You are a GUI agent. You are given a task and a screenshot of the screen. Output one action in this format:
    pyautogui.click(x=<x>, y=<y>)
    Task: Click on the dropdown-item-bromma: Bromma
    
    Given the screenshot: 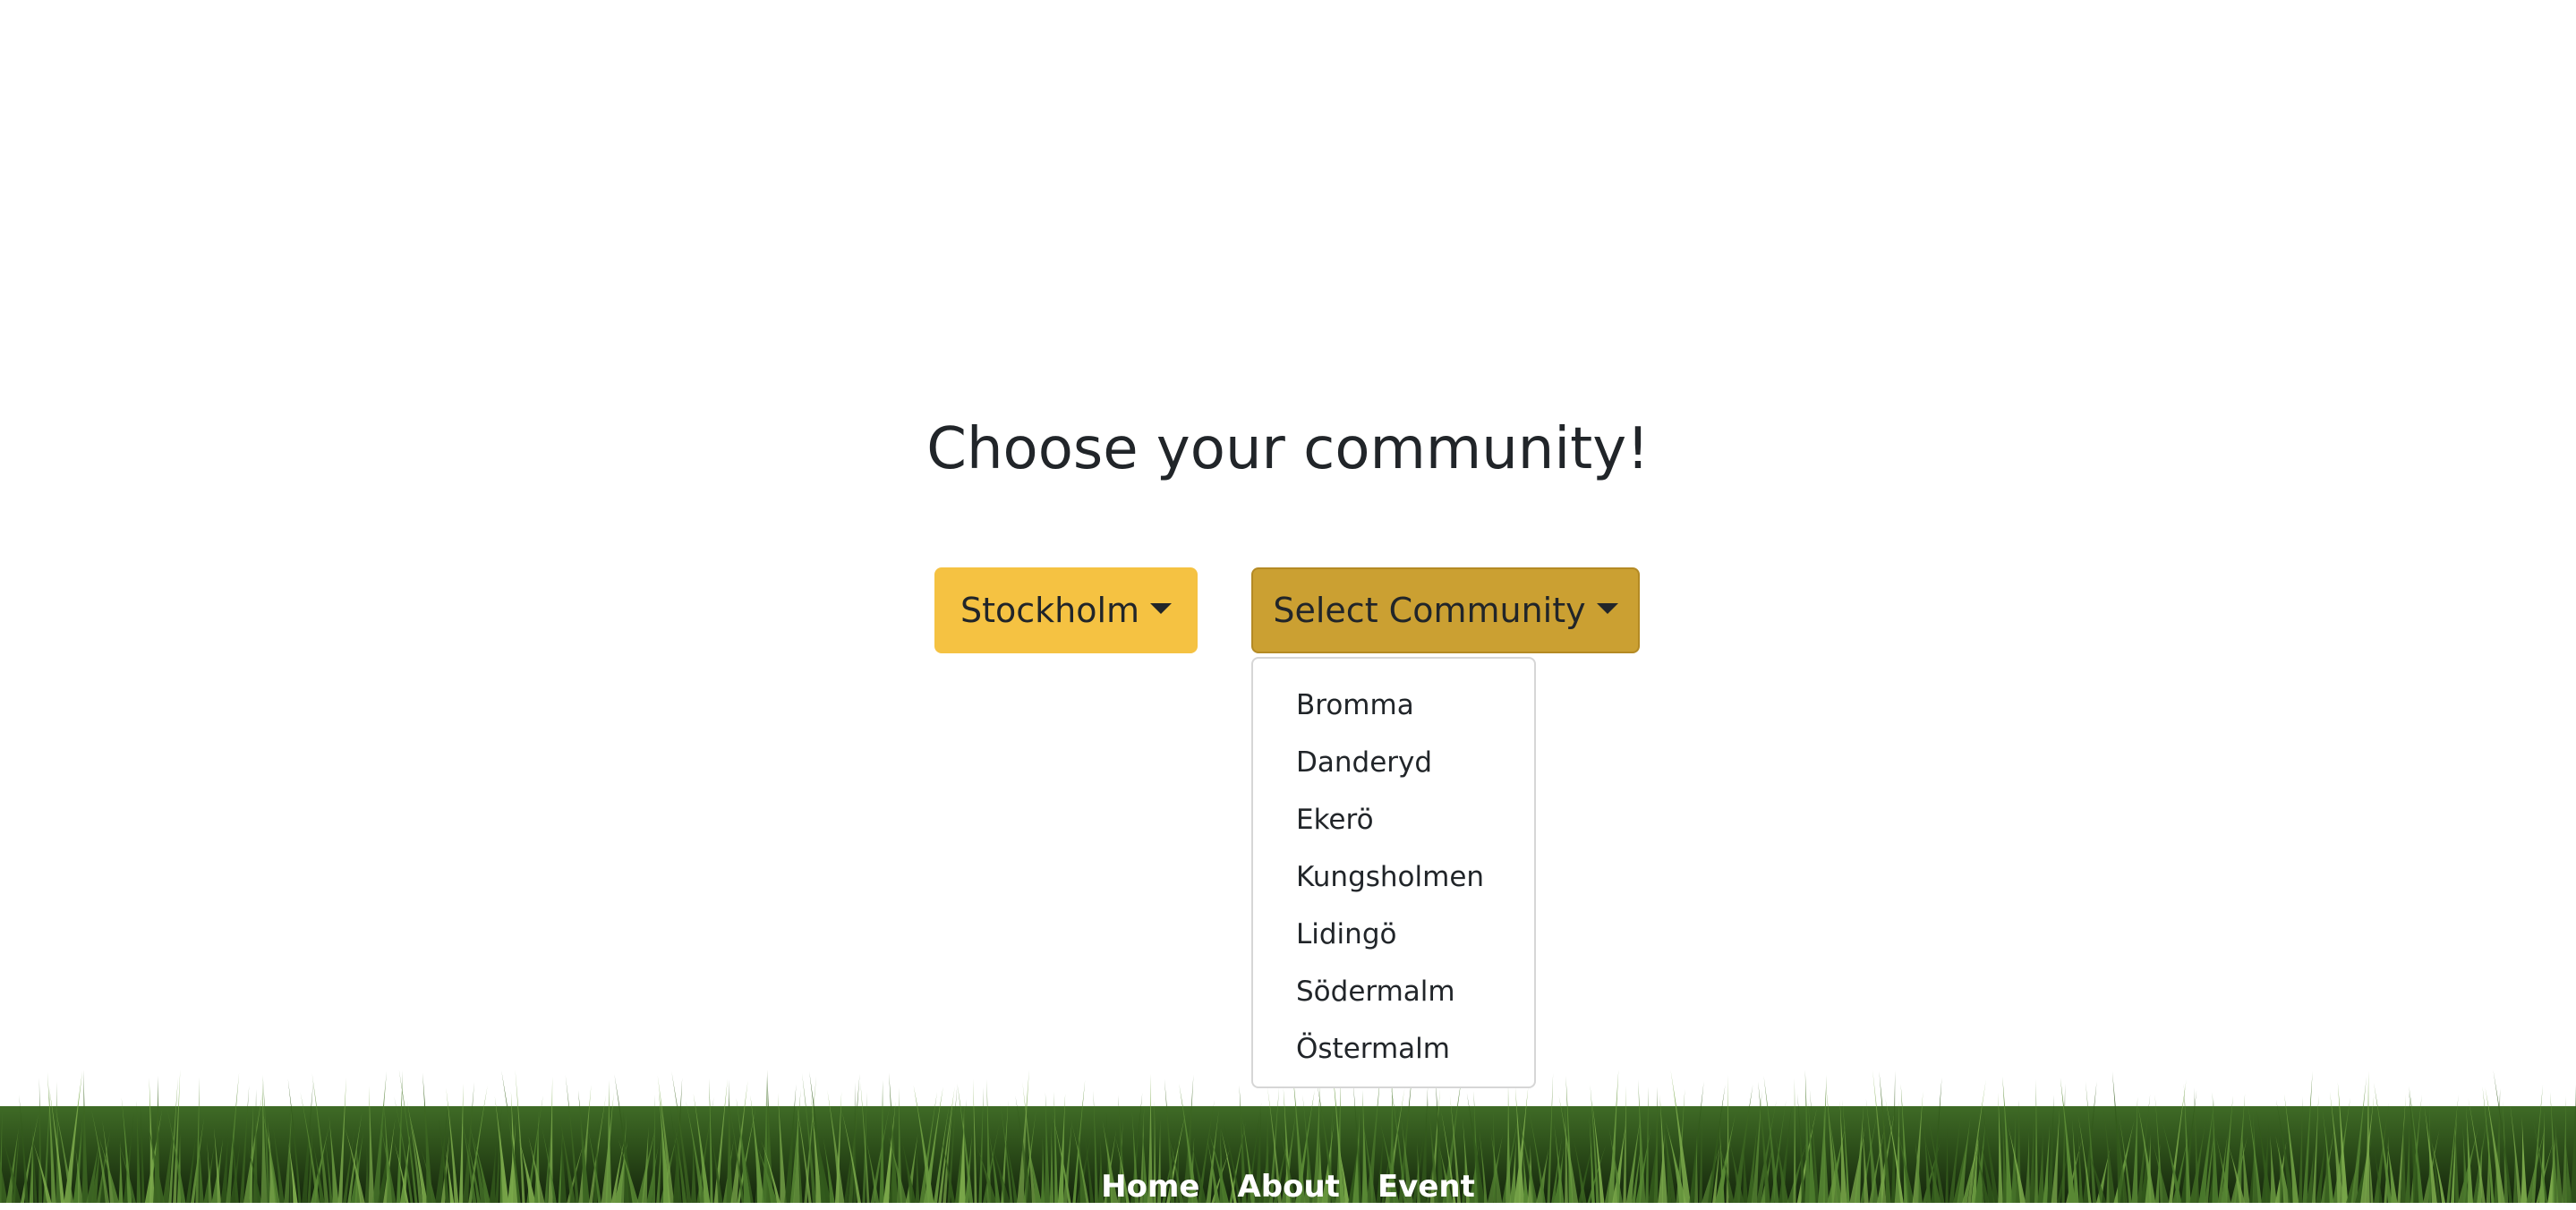 What is the action you would take?
    pyautogui.click(x=1393, y=705)
    